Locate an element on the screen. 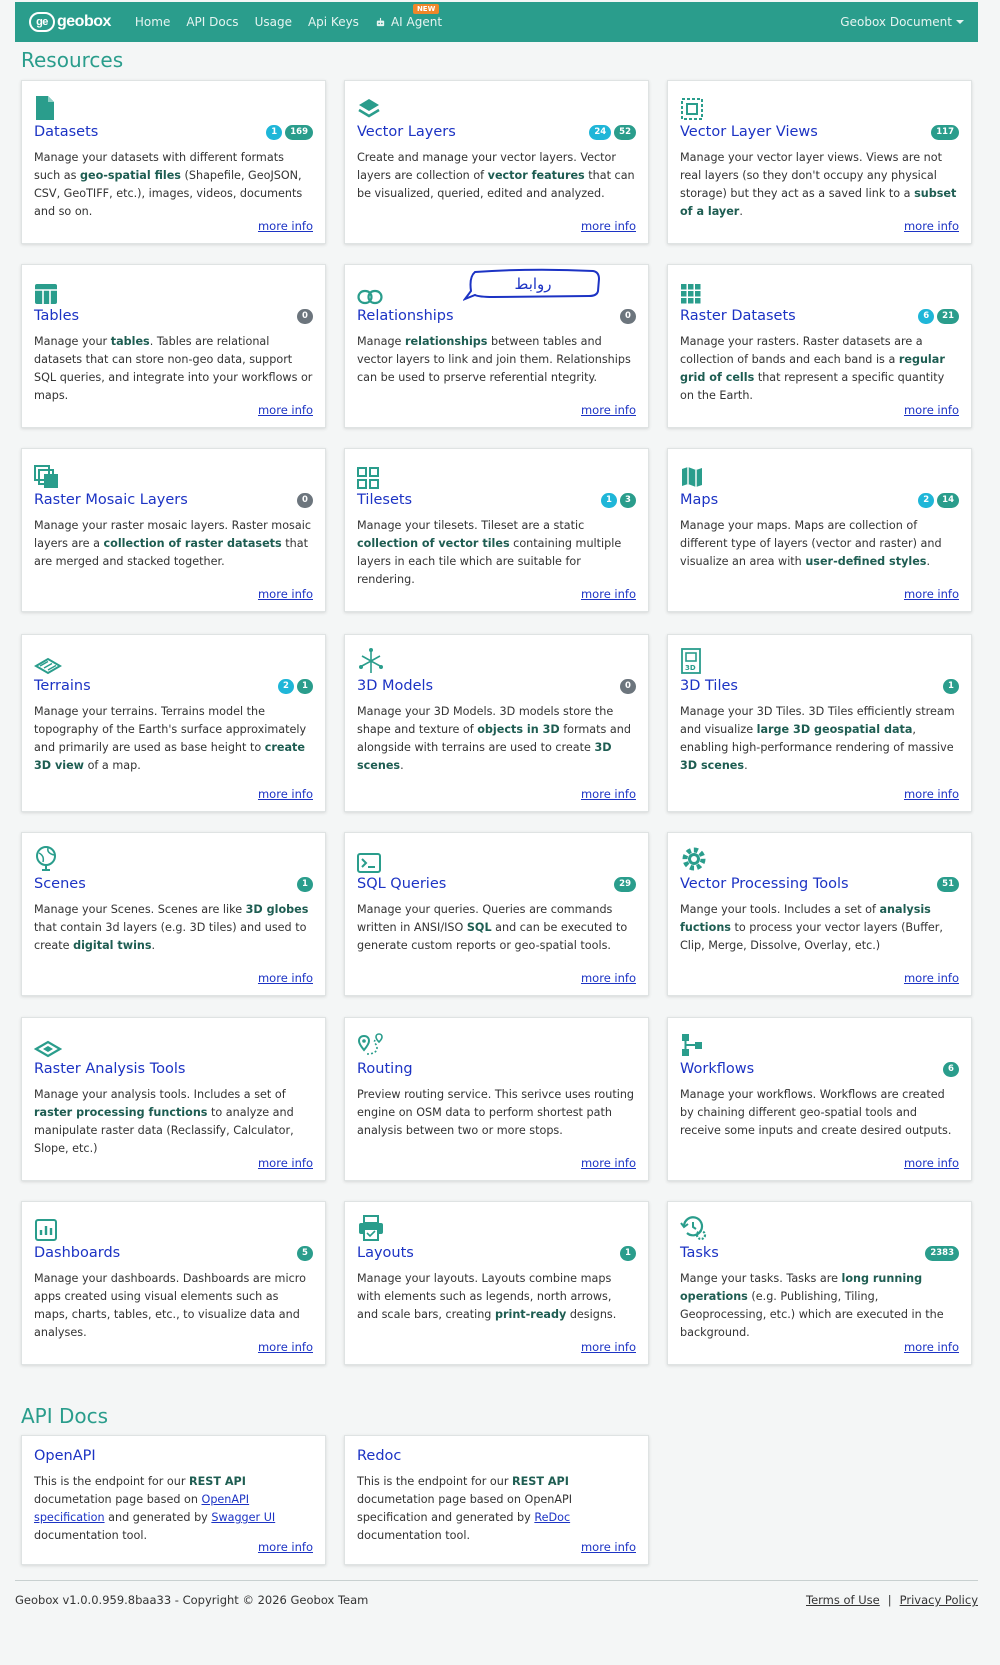 This screenshot has height=1665, width=1000. privacy-link: Privacy Policy is located at coordinates (939, 1600).